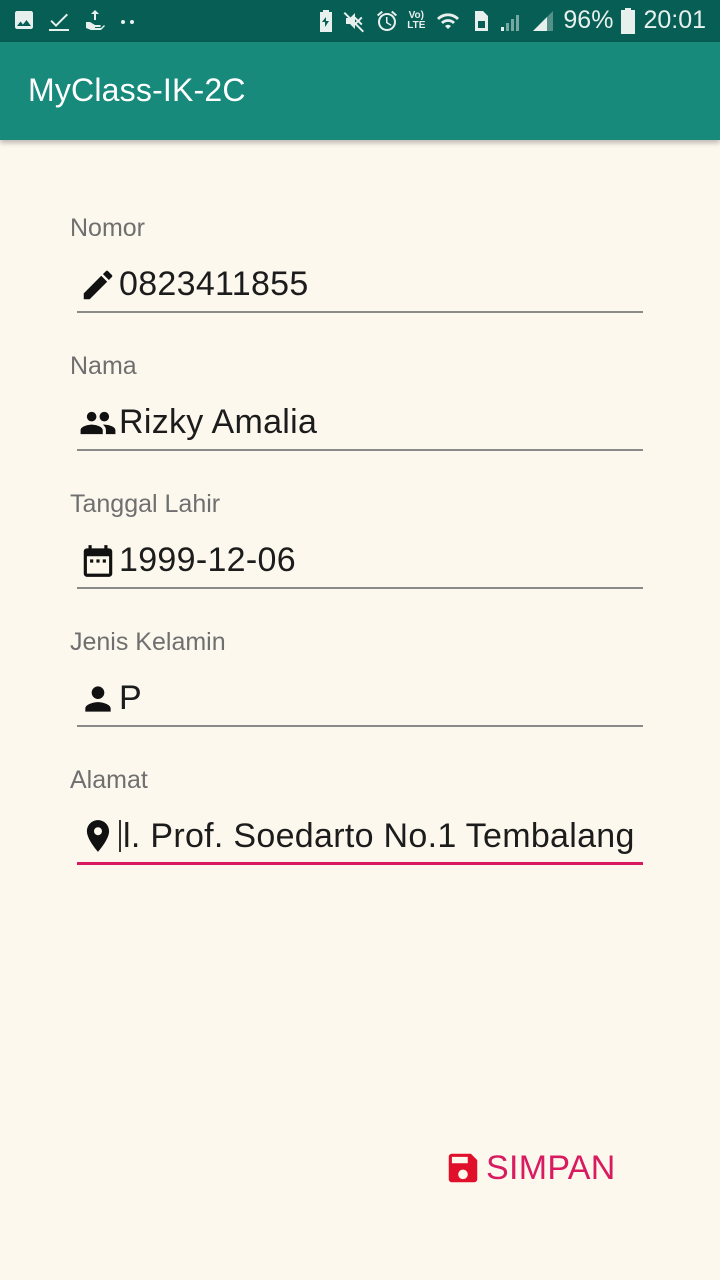  I want to click on text-cursor, so click(120, 836).